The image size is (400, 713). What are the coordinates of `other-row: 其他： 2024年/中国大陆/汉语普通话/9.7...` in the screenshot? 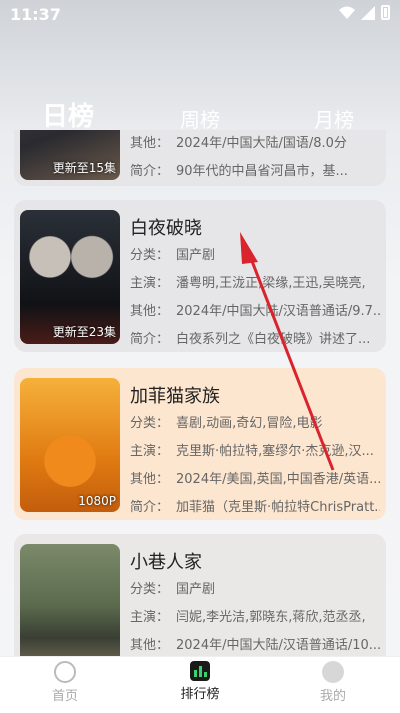 It's located at (255, 311).